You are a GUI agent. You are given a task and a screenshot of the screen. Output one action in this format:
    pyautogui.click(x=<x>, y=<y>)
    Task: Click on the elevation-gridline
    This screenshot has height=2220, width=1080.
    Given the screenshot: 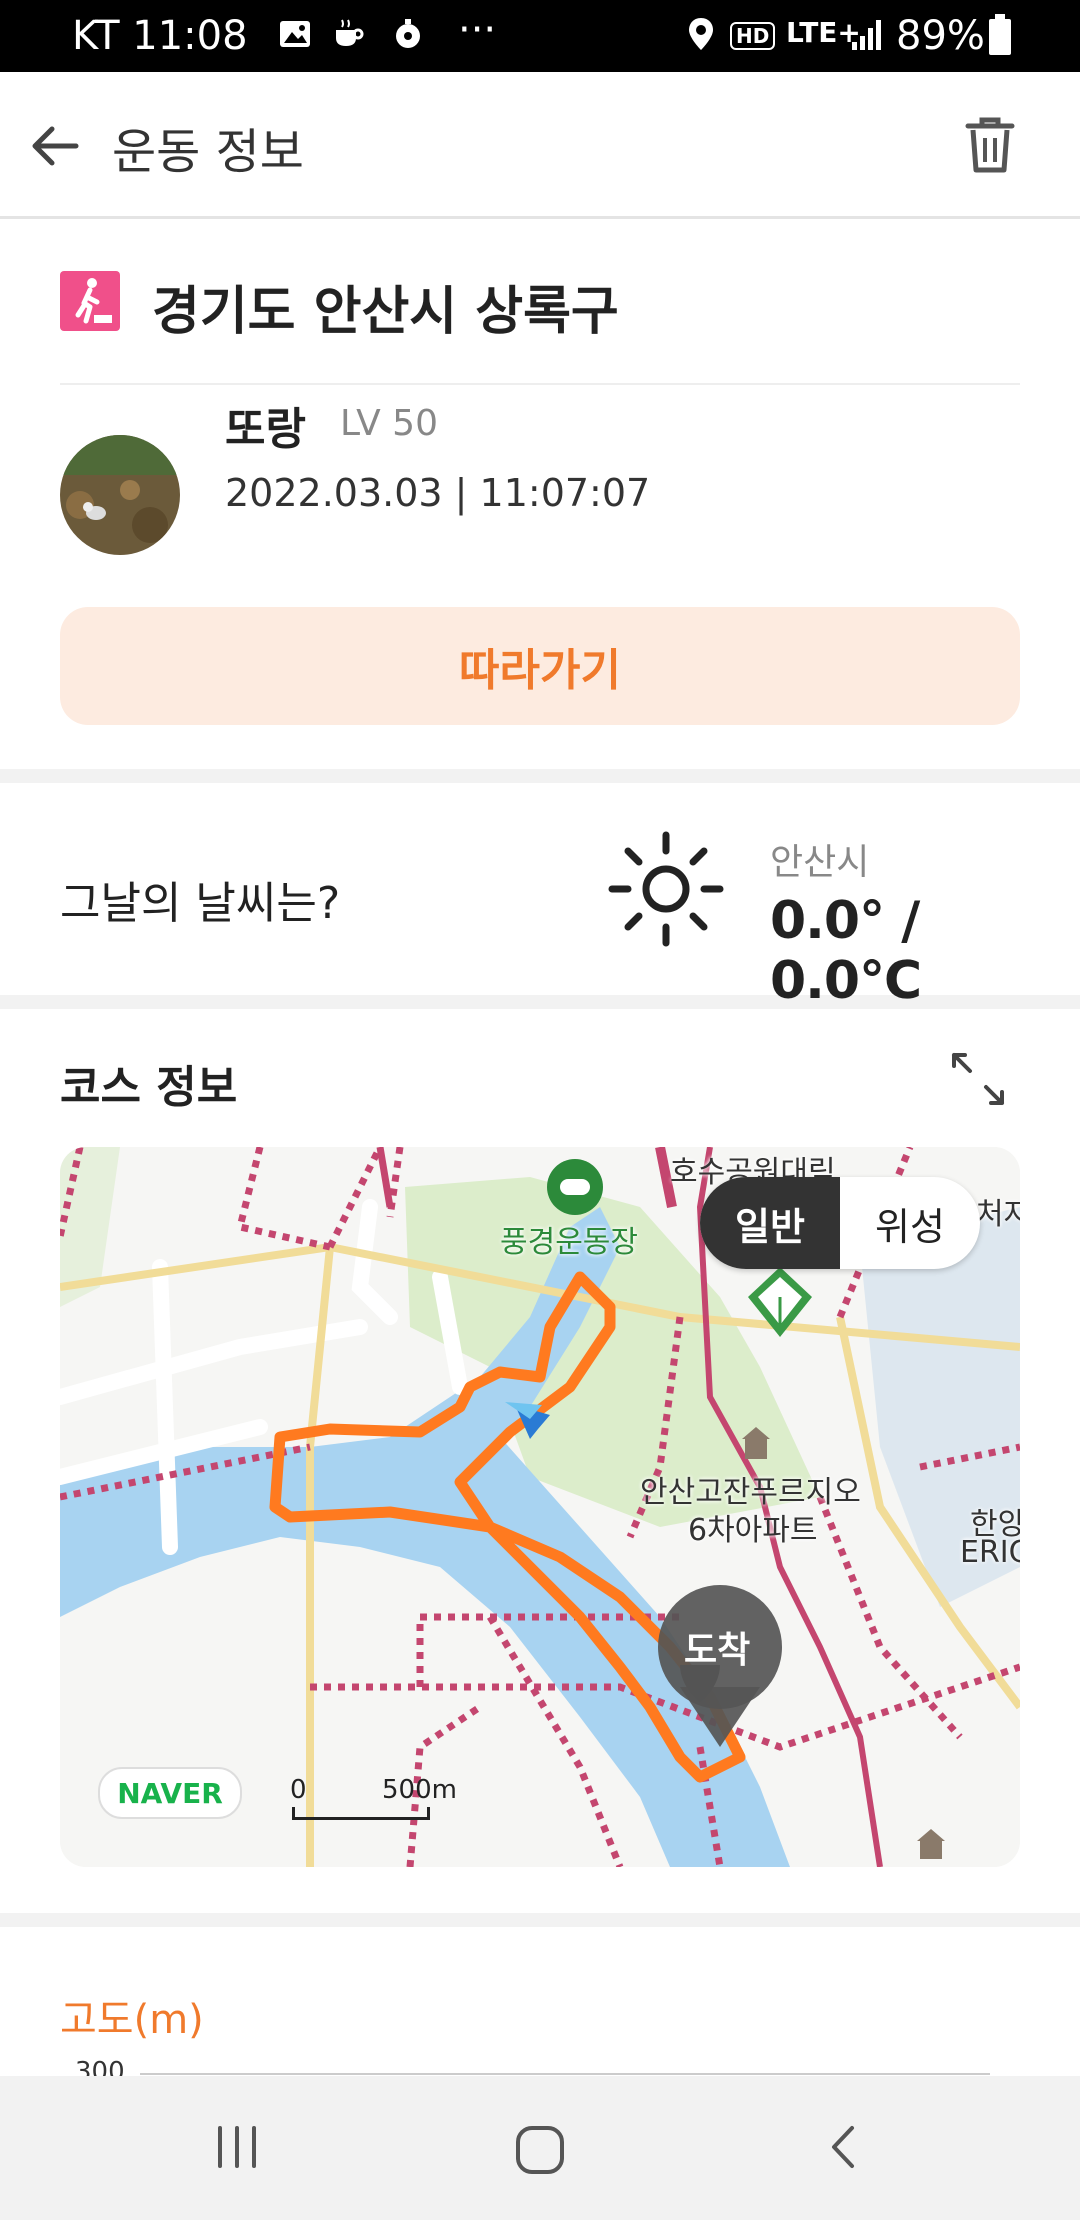 What is the action you would take?
    pyautogui.click(x=565, y=2074)
    